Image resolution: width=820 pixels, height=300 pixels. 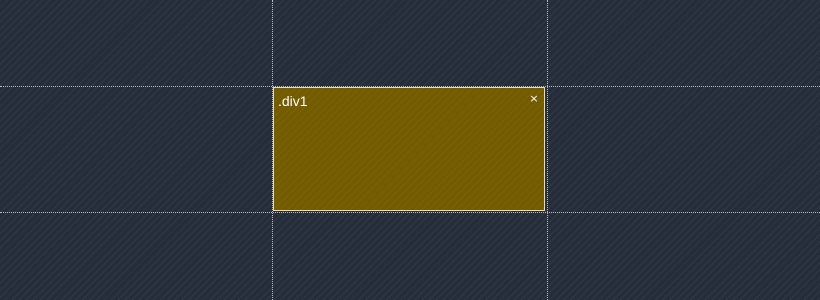 I want to click on grid-area-div1: .div1 ×, so click(x=409, y=149).